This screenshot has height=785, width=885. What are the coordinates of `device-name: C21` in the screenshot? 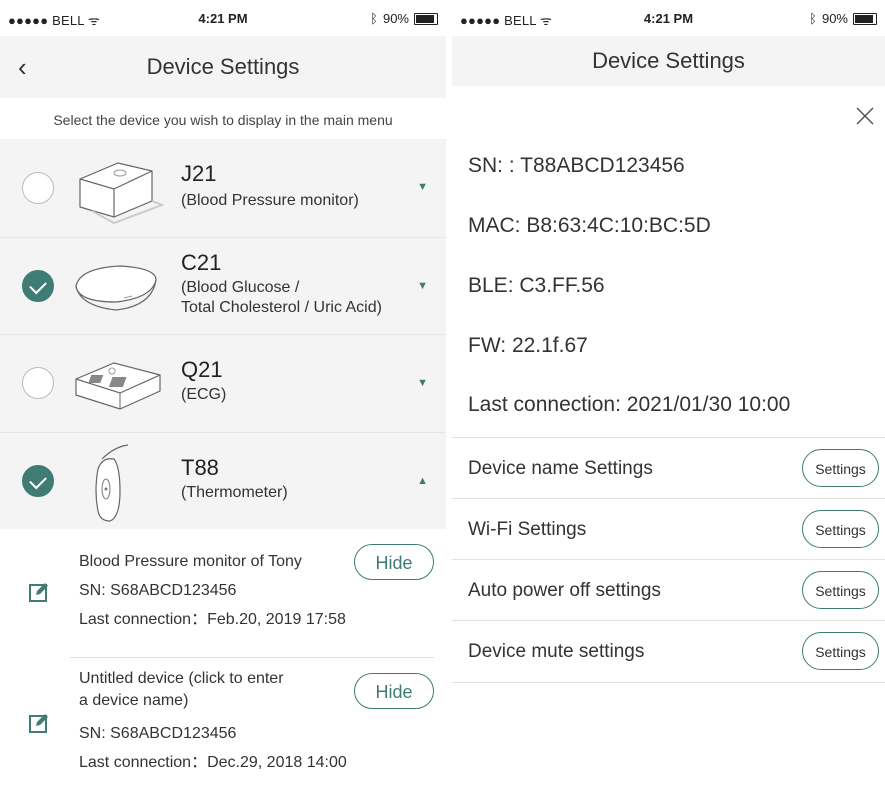 It's located at (201, 262).